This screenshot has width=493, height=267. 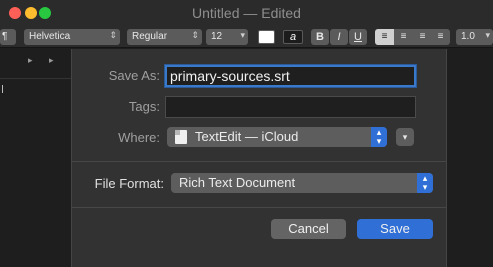 What do you see at coordinates (72, 37) in the screenshot?
I see `font-family-popup: Helvetica ⇕` at bounding box center [72, 37].